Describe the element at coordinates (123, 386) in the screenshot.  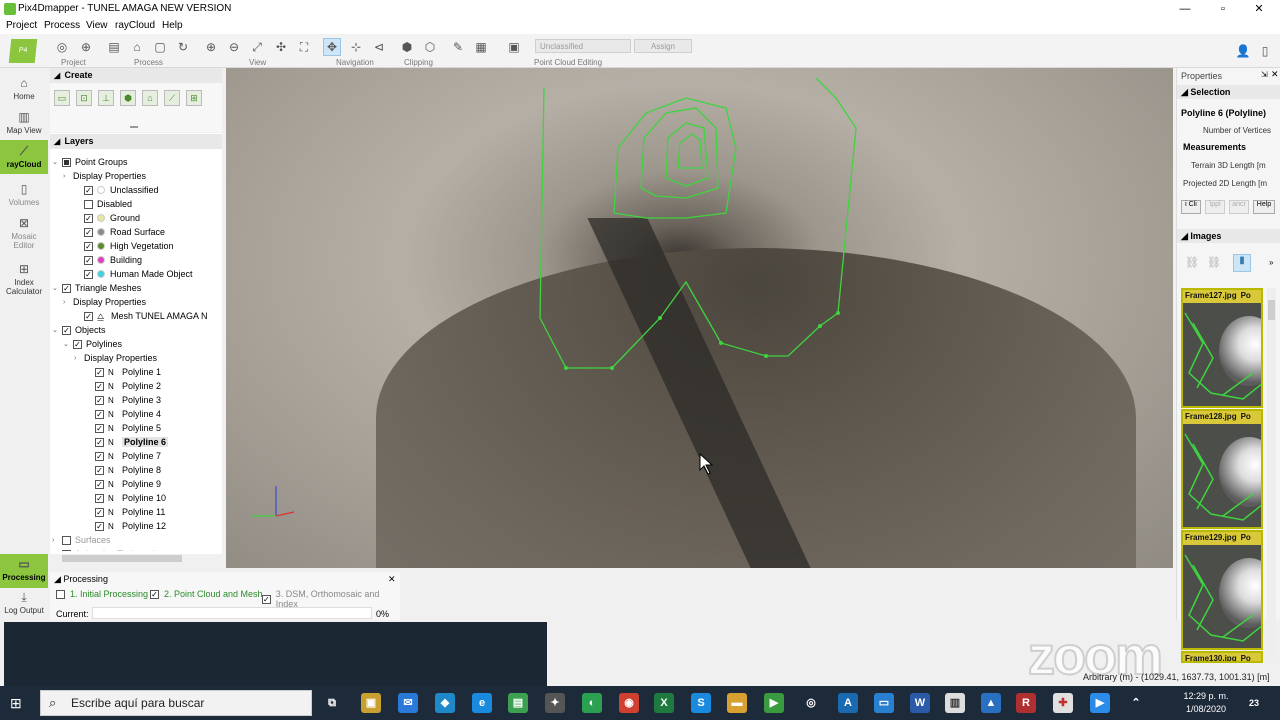
I see `layer-row: ✓ N Polyline 2` at that location.